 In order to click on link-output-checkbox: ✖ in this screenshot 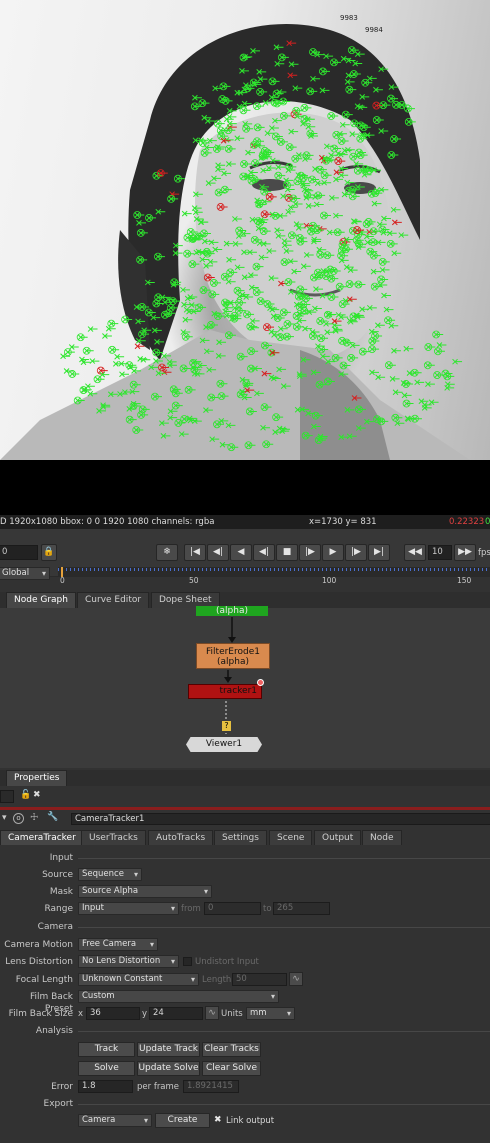, I will do `click(218, 1120)`.